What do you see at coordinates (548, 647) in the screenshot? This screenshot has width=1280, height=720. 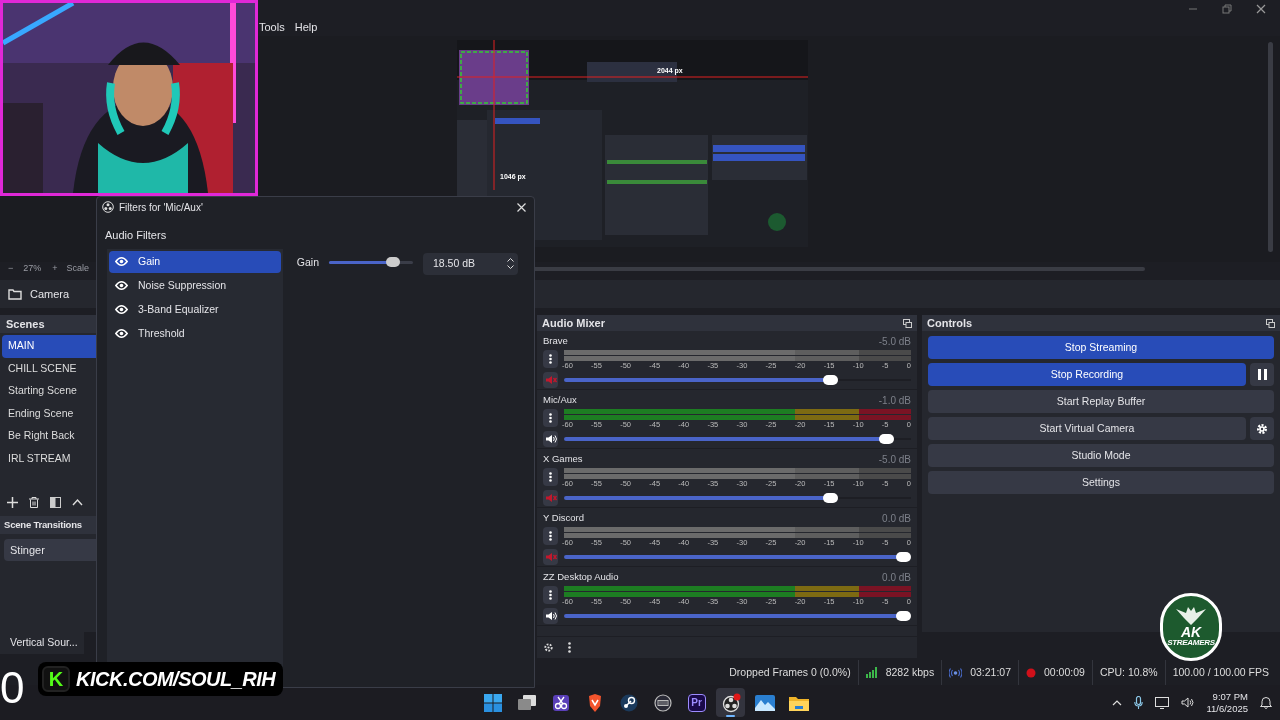 I see `settings-icon` at bounding box center [548, 647].